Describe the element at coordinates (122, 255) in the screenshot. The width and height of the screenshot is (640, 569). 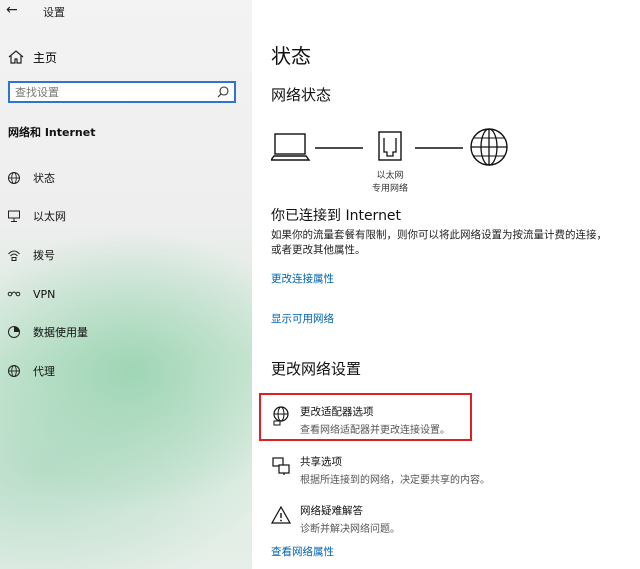
I see `sidebar-item-dialup: 拨号` at that location.